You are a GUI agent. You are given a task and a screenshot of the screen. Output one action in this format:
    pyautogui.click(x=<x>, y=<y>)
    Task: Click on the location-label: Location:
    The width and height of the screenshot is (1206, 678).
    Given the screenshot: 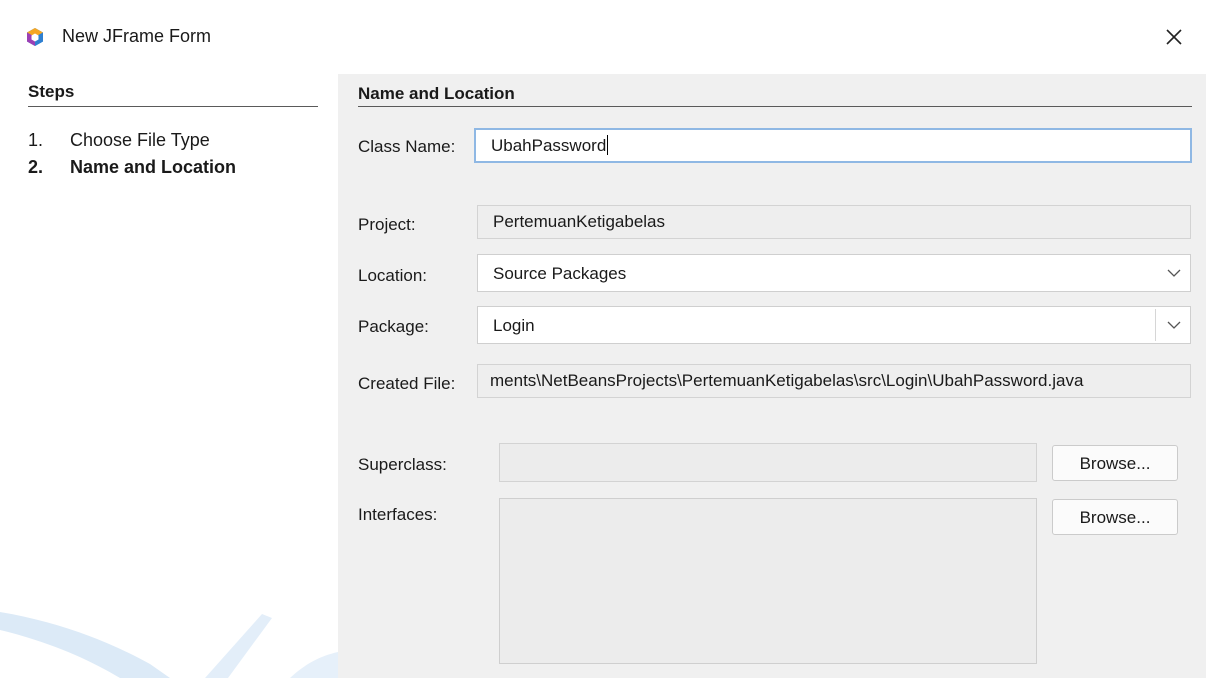 What is the action you would take?
    pyautogui.click(x=392, y=275)
    